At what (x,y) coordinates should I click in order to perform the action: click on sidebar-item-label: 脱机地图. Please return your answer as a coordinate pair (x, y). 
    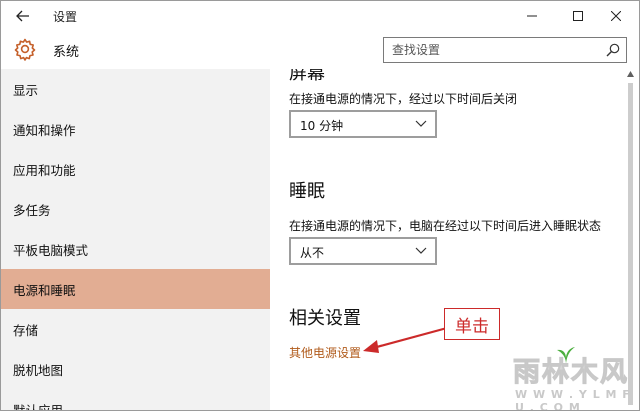
    Looking at the image, I should click on (38, 370).